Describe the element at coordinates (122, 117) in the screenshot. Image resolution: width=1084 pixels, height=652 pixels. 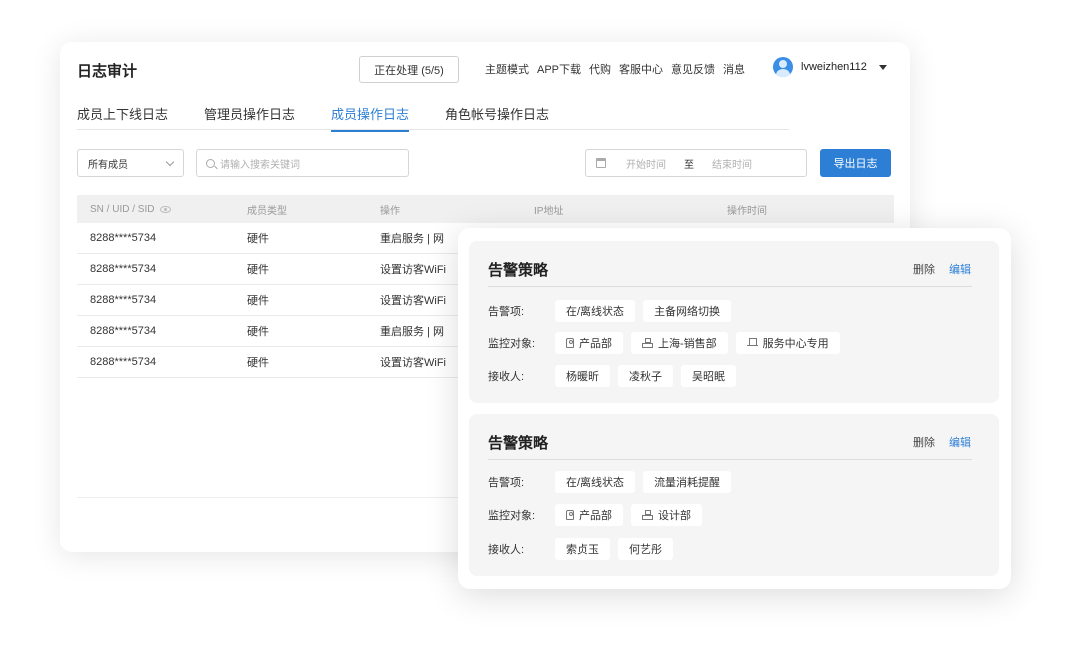
I see `tab-member-online-log: 成员上下线日志` at that location.